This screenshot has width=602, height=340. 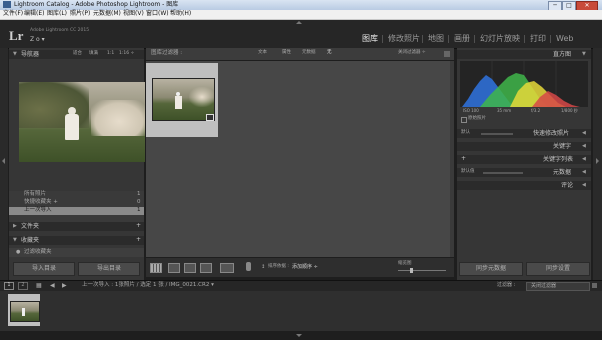 I want to click on histogram-header: 直方图 ▼, so click(x=524, y=54).